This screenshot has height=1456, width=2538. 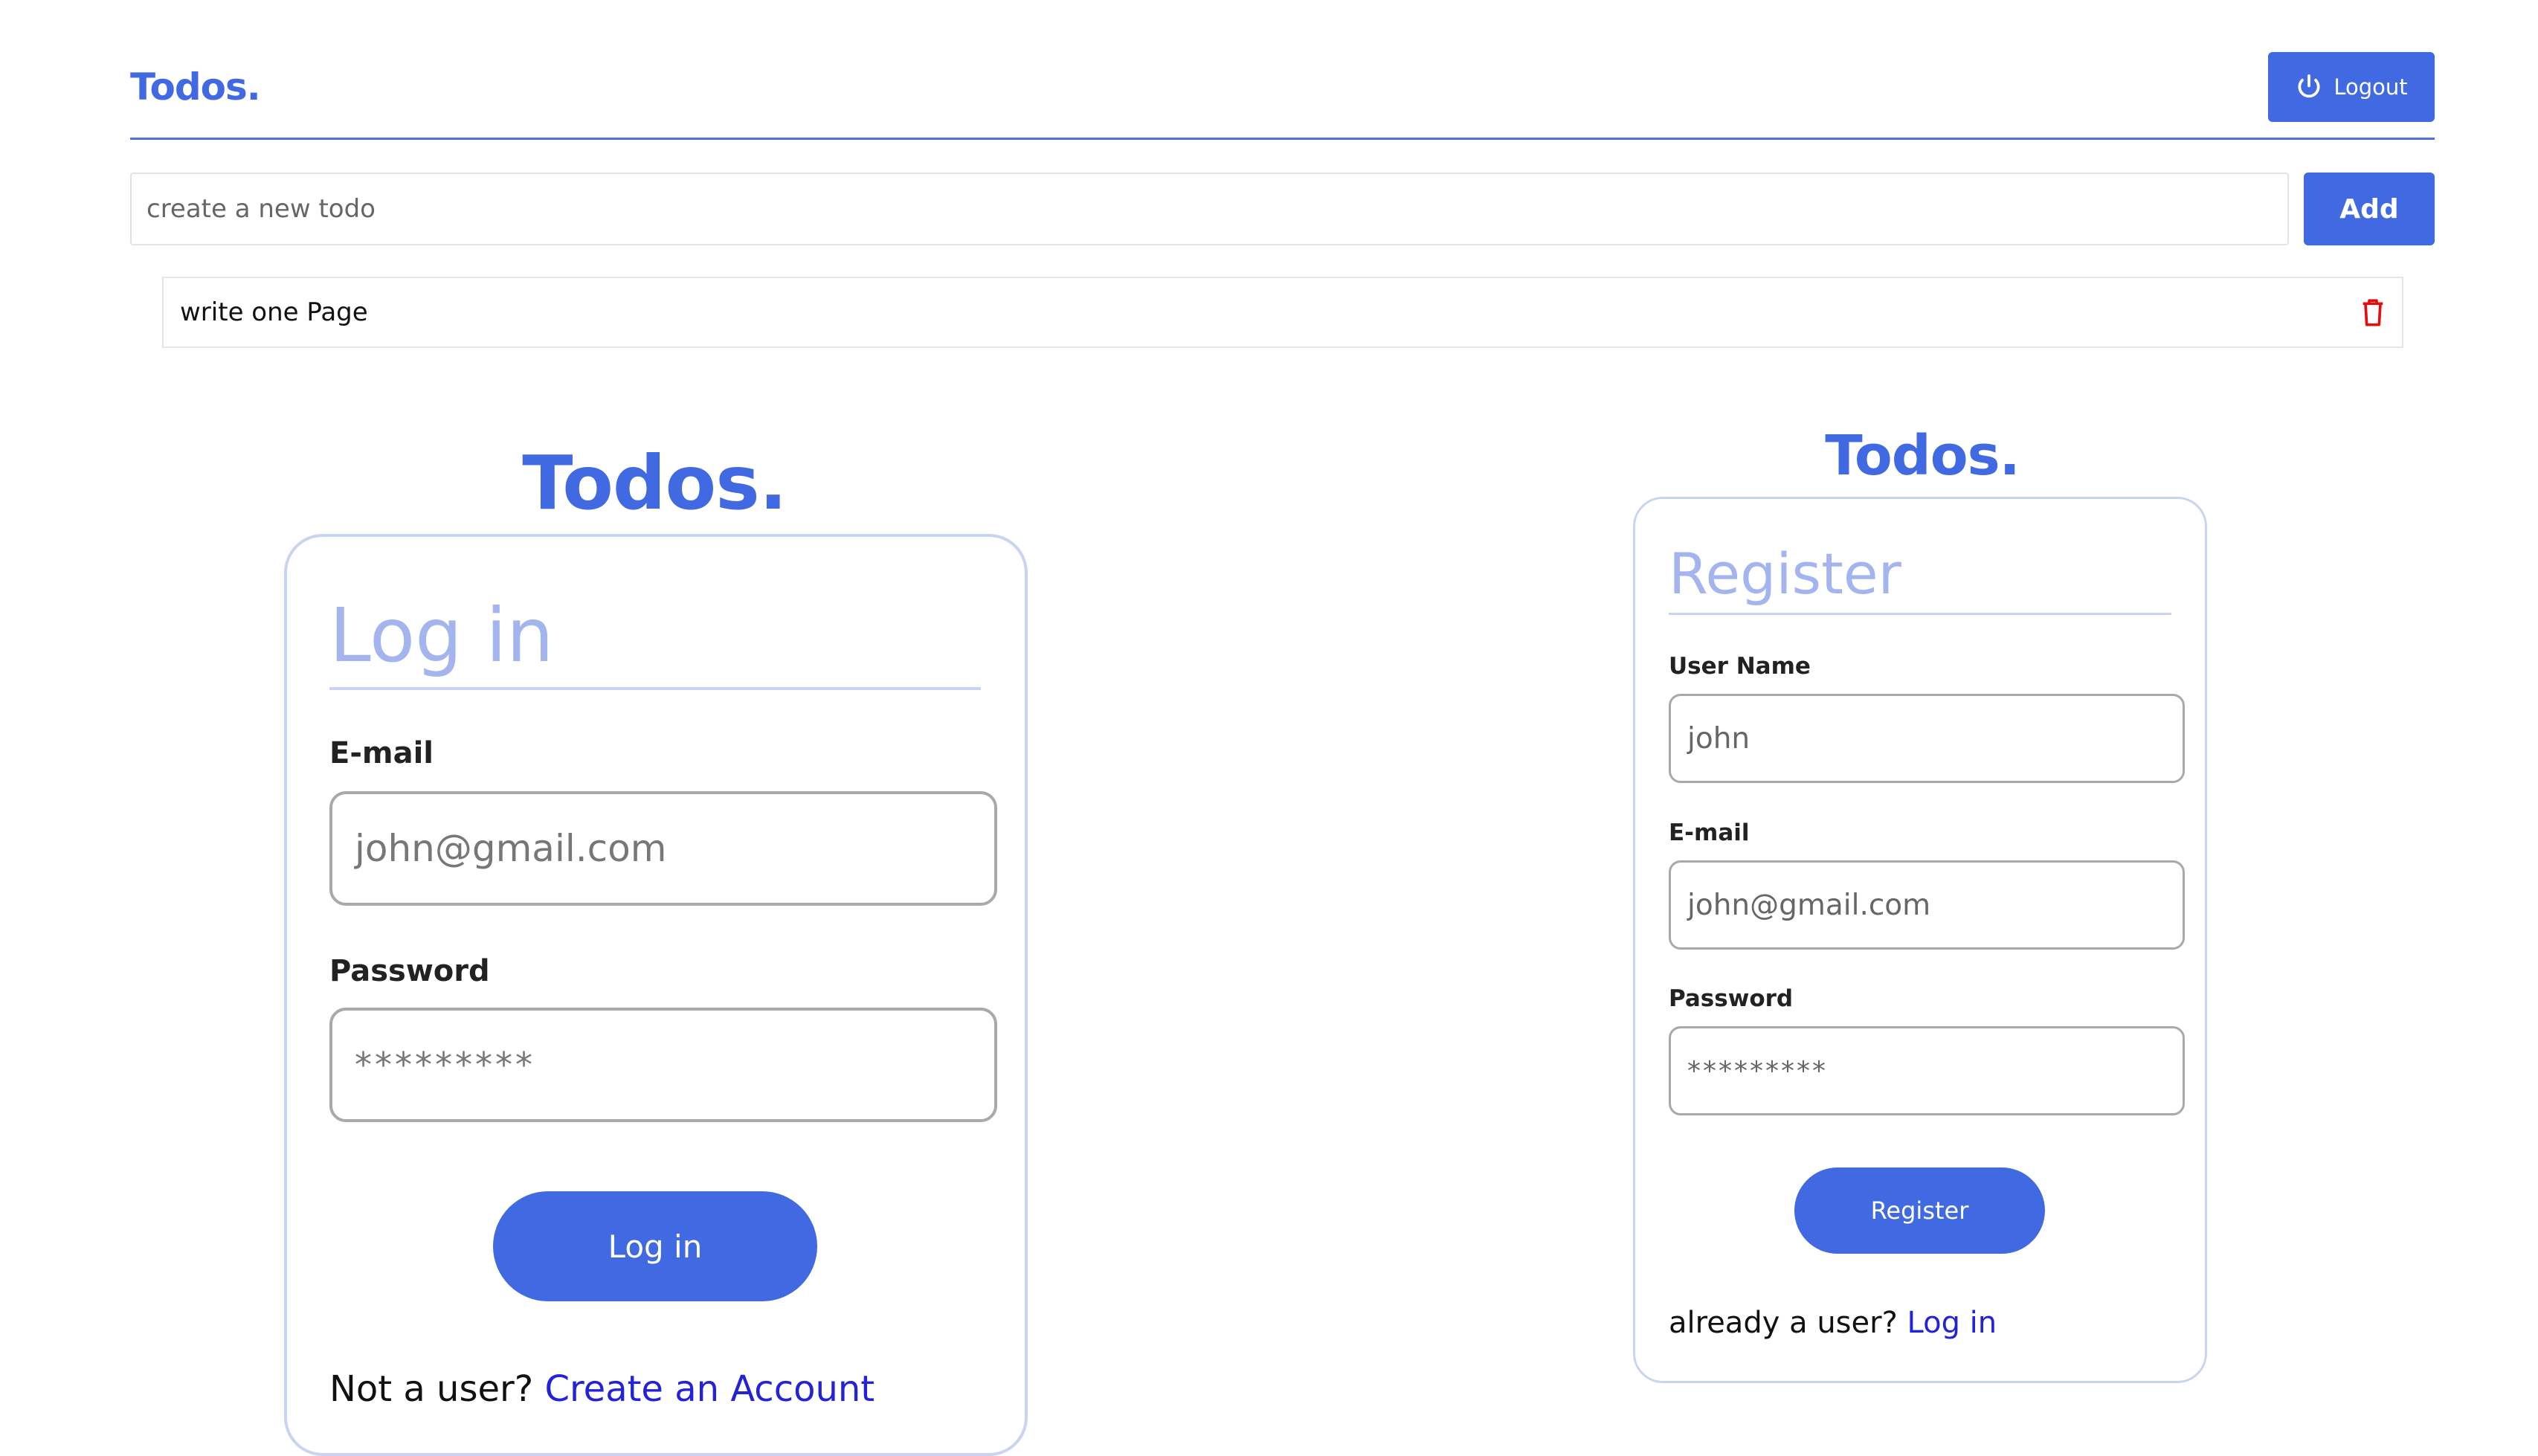 I want to click on register-footer: already a user? Log in, so click(x=1833, y=1323).